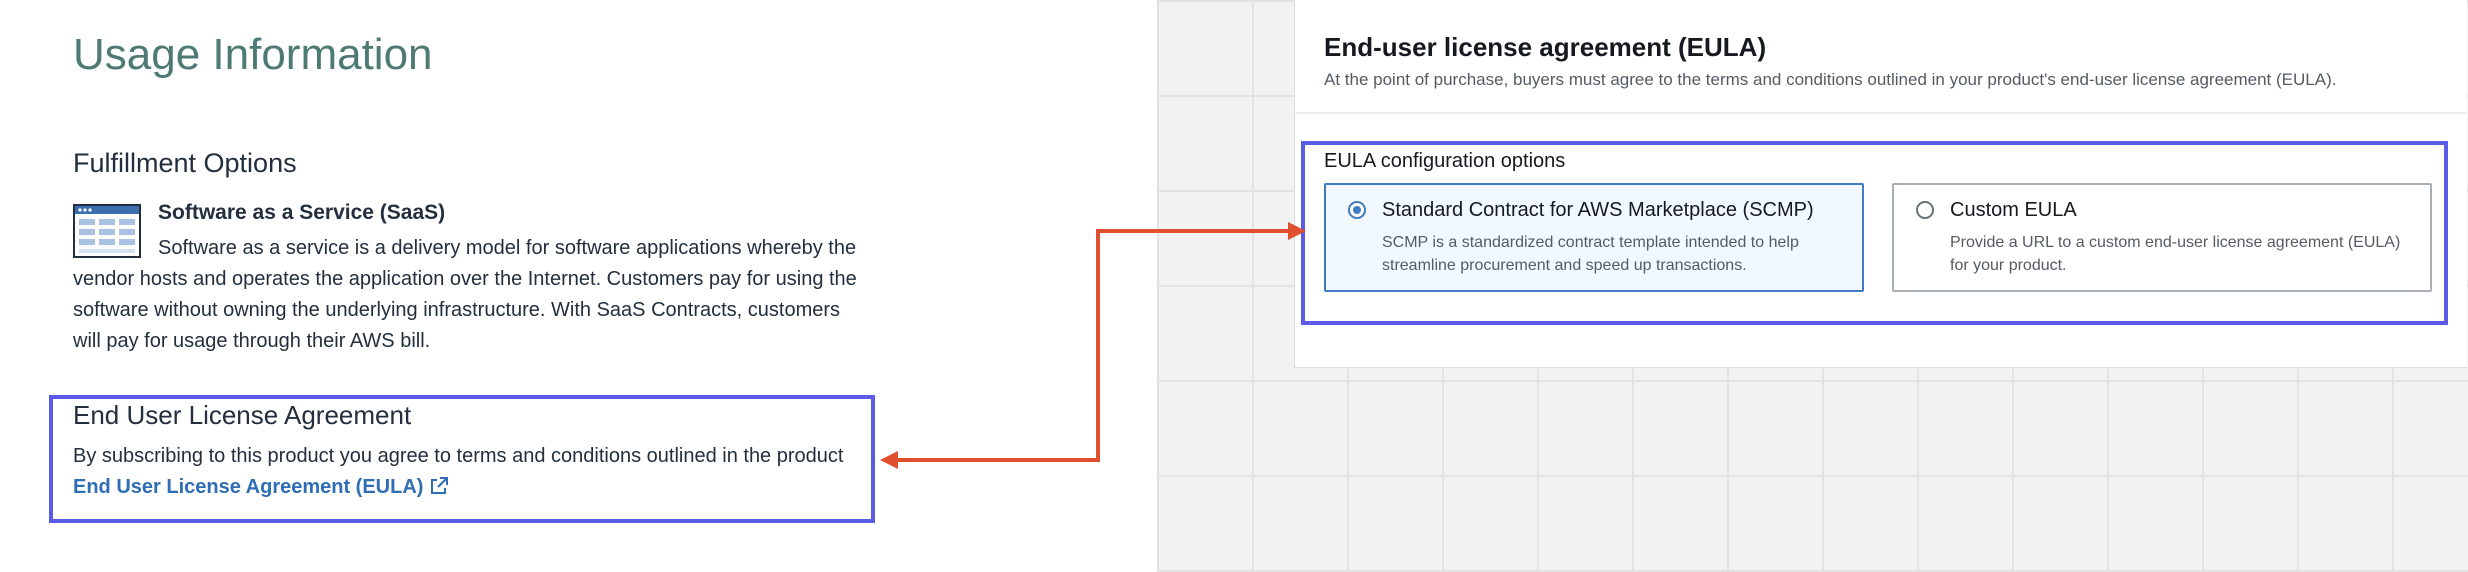  What do you see at coordinates (242, 415) in the screenshot?
I see `eula-heading: End User License Agreement` at bounding box center [242, 415].